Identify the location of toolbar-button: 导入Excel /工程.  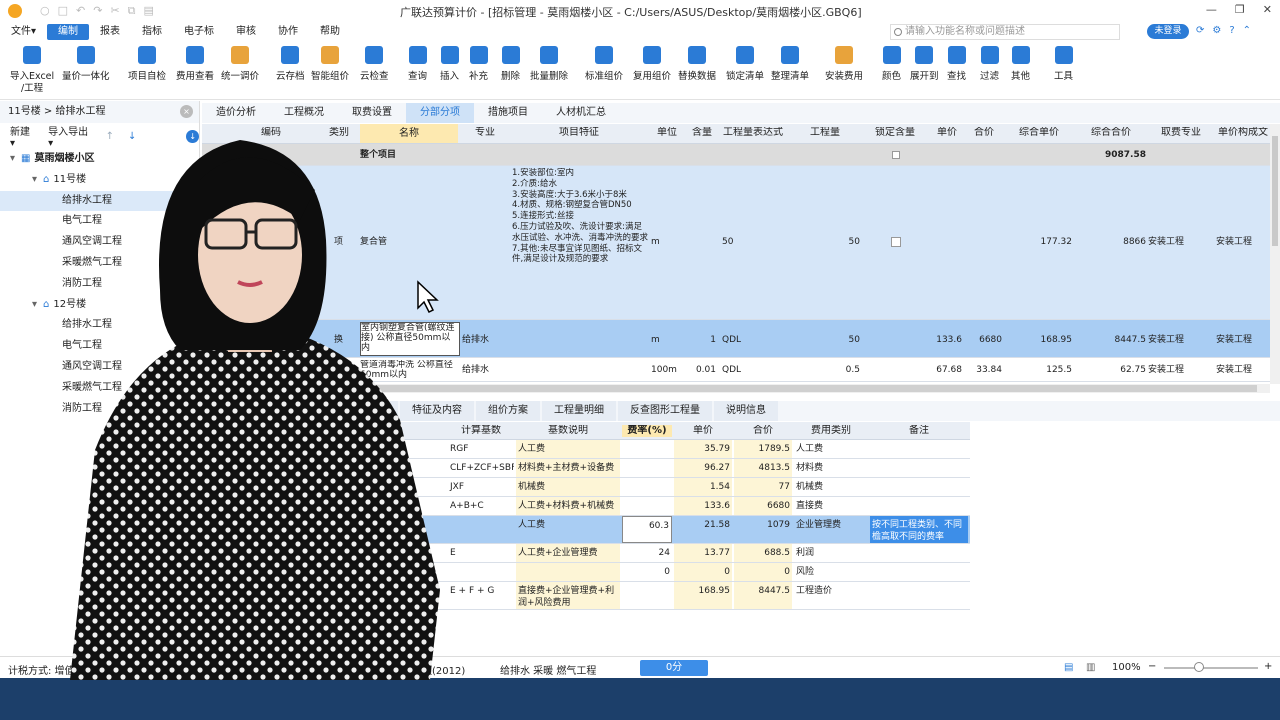
(32, 72).